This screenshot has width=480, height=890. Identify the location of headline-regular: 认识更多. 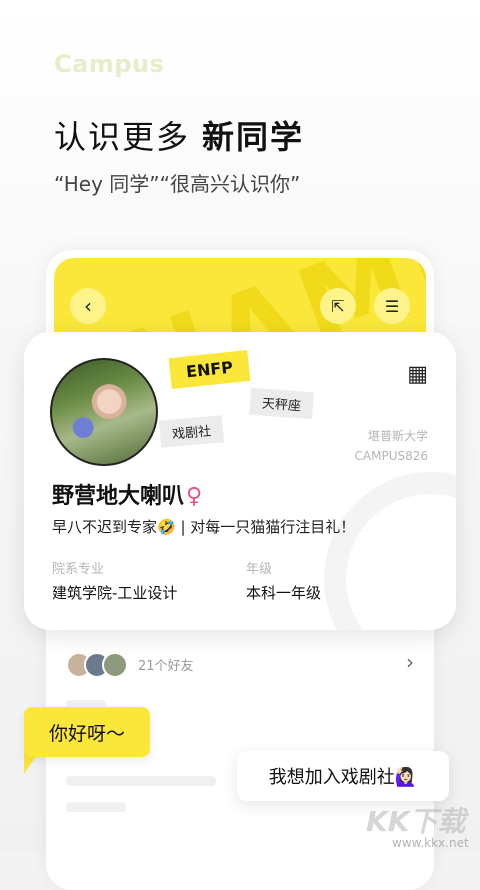
(122, 137).